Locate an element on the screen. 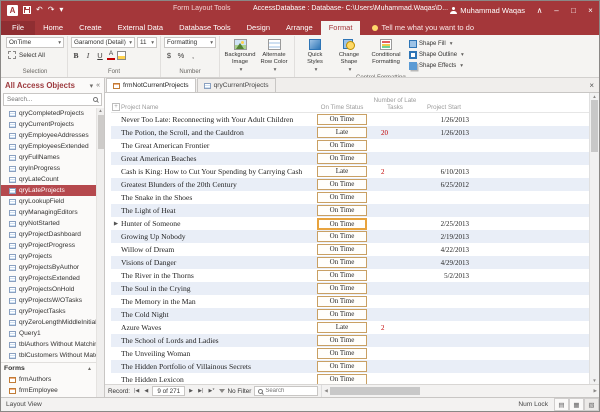 This screenshot has height=412, width=600. table-row: The Light of Heat On Time is located at coordinates (350, 210).